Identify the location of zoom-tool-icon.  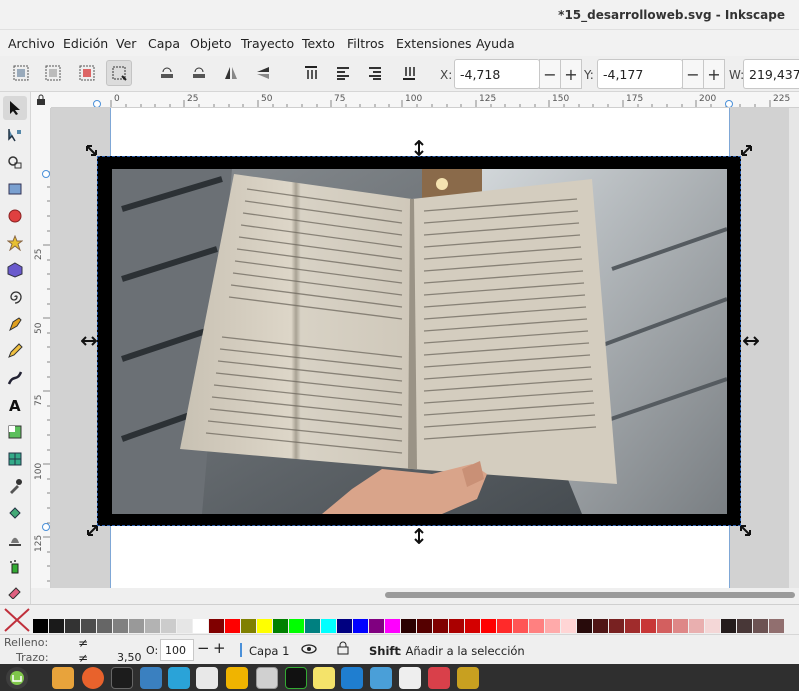
(15, 162).